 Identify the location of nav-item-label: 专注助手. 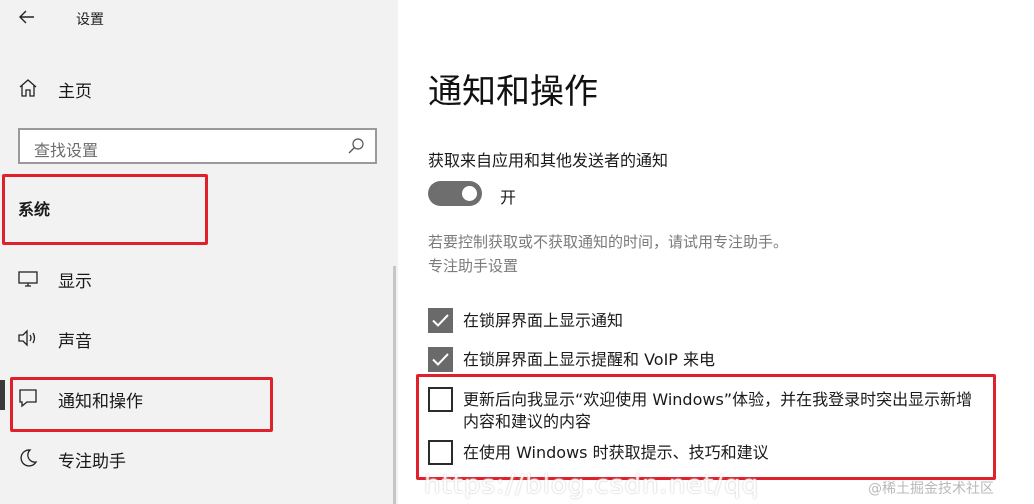
(92, 462).